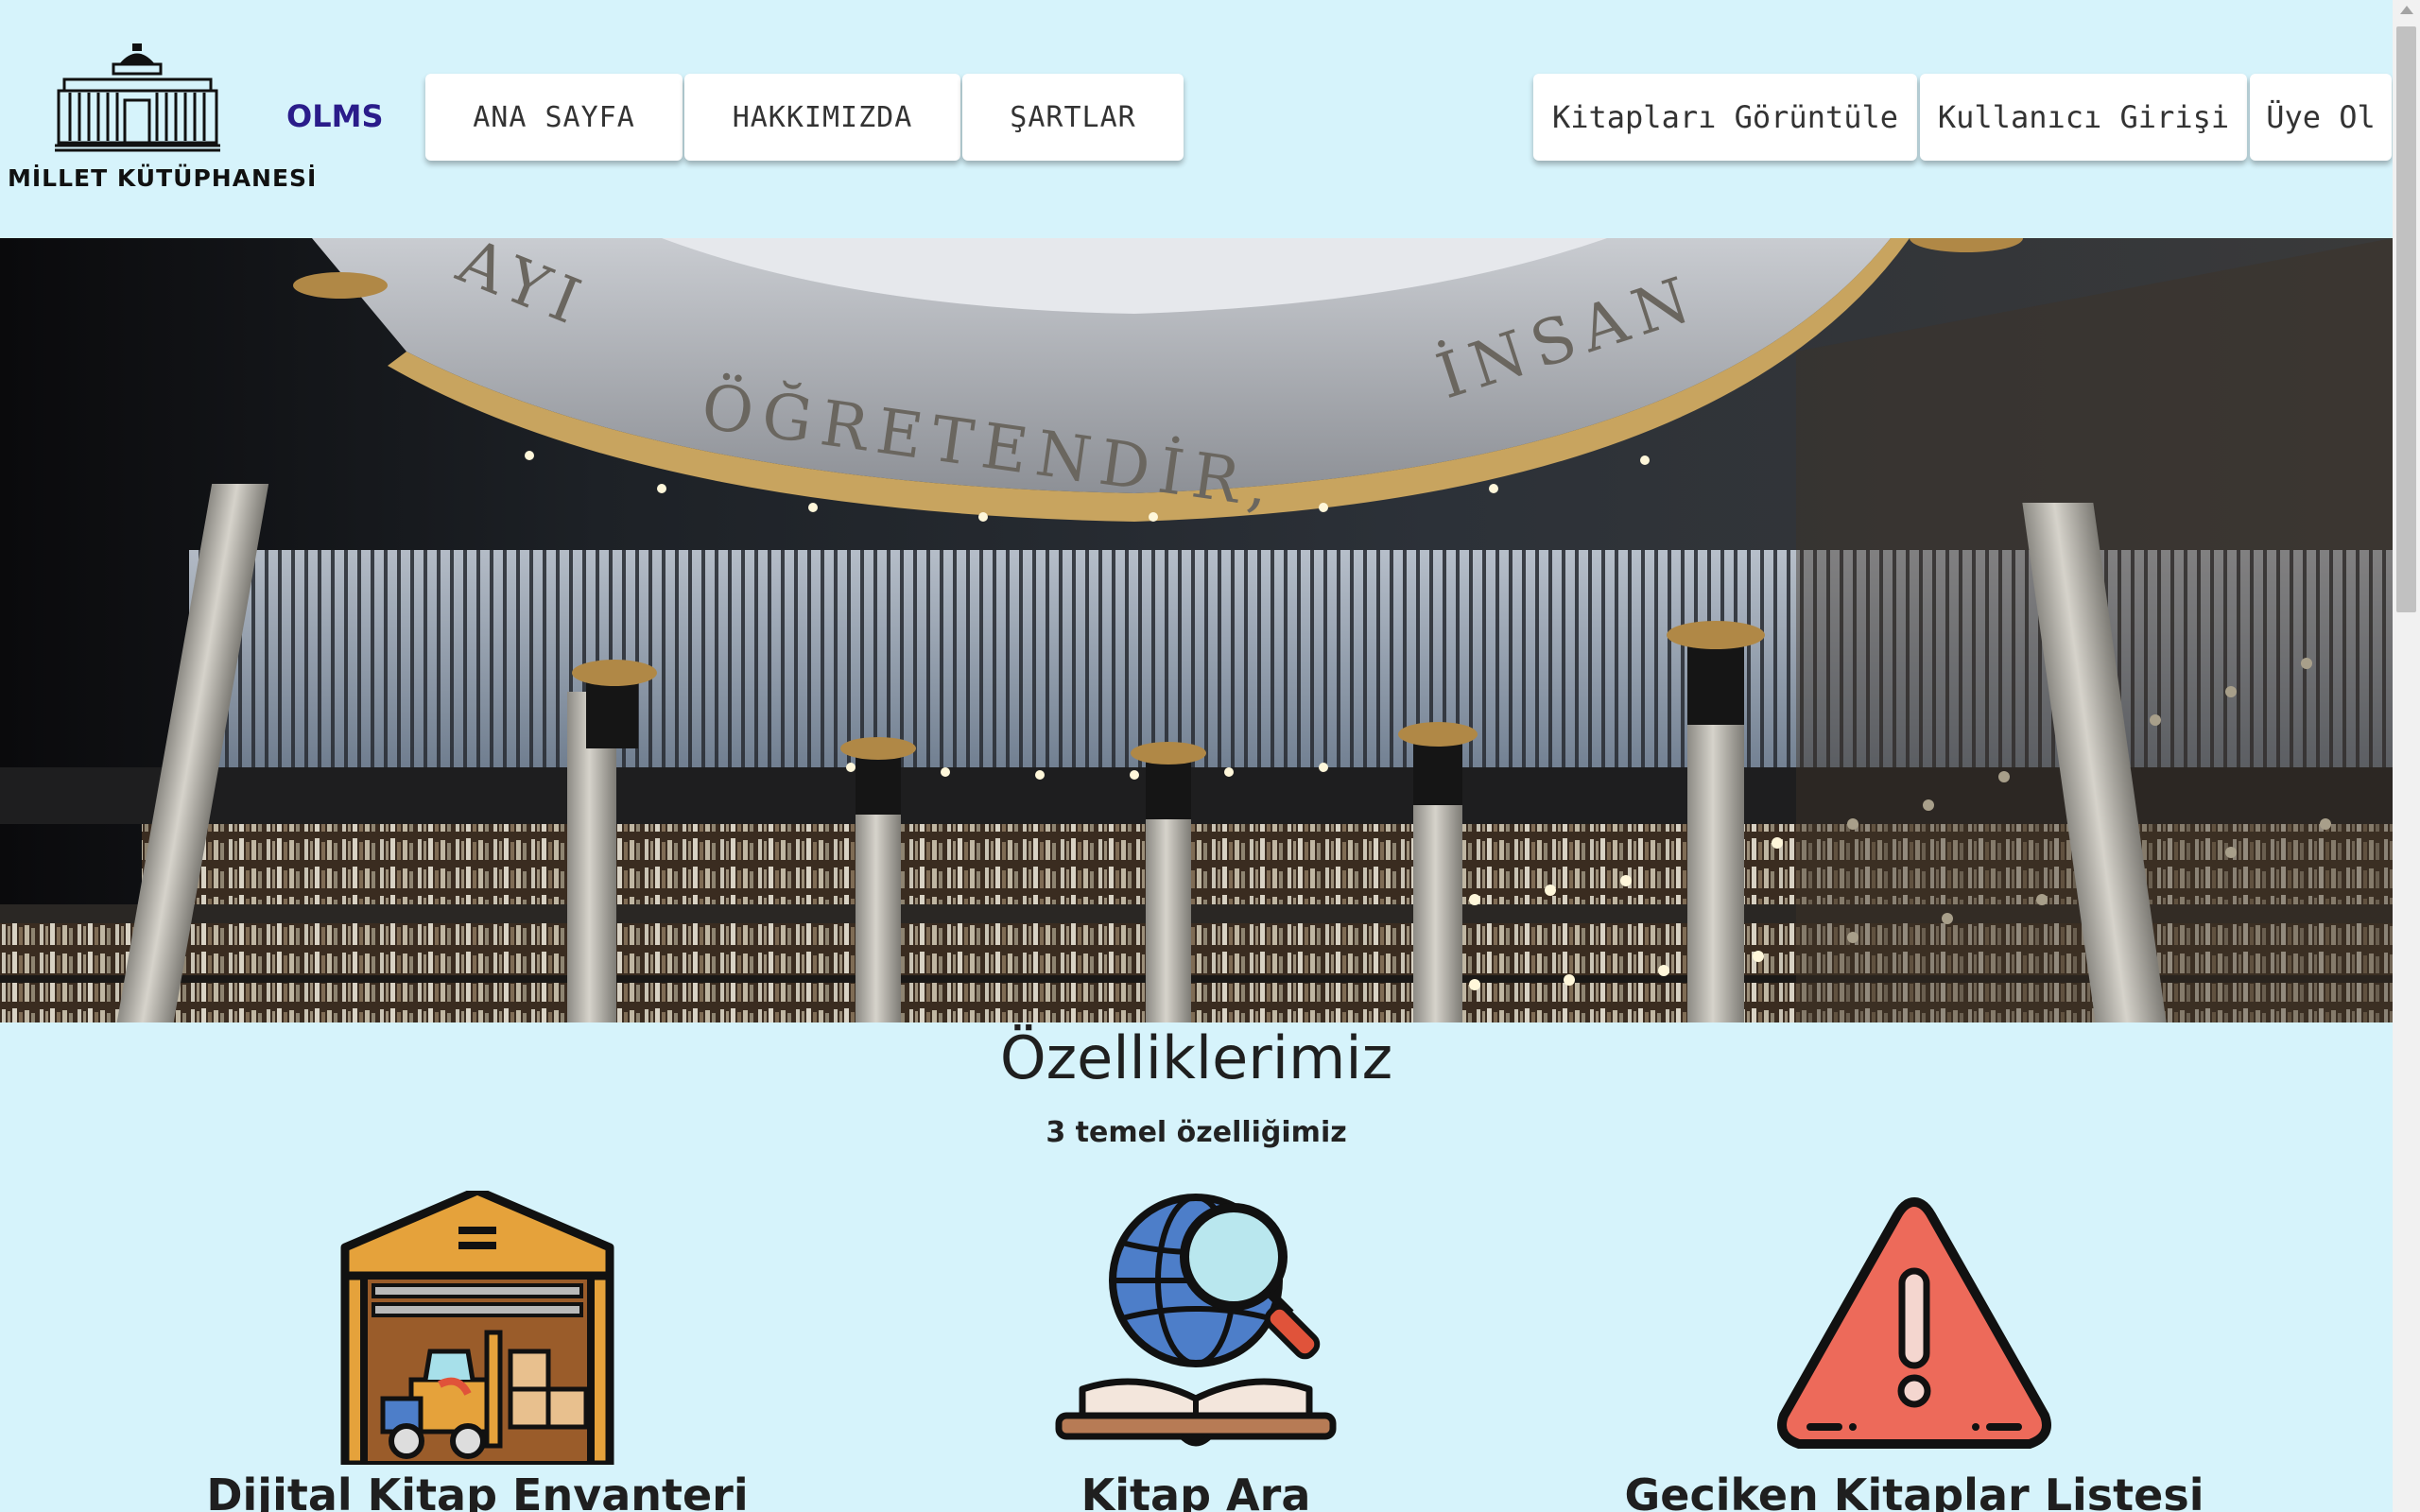  I want to click on vertical-scrollbar, so click(2406, 756).